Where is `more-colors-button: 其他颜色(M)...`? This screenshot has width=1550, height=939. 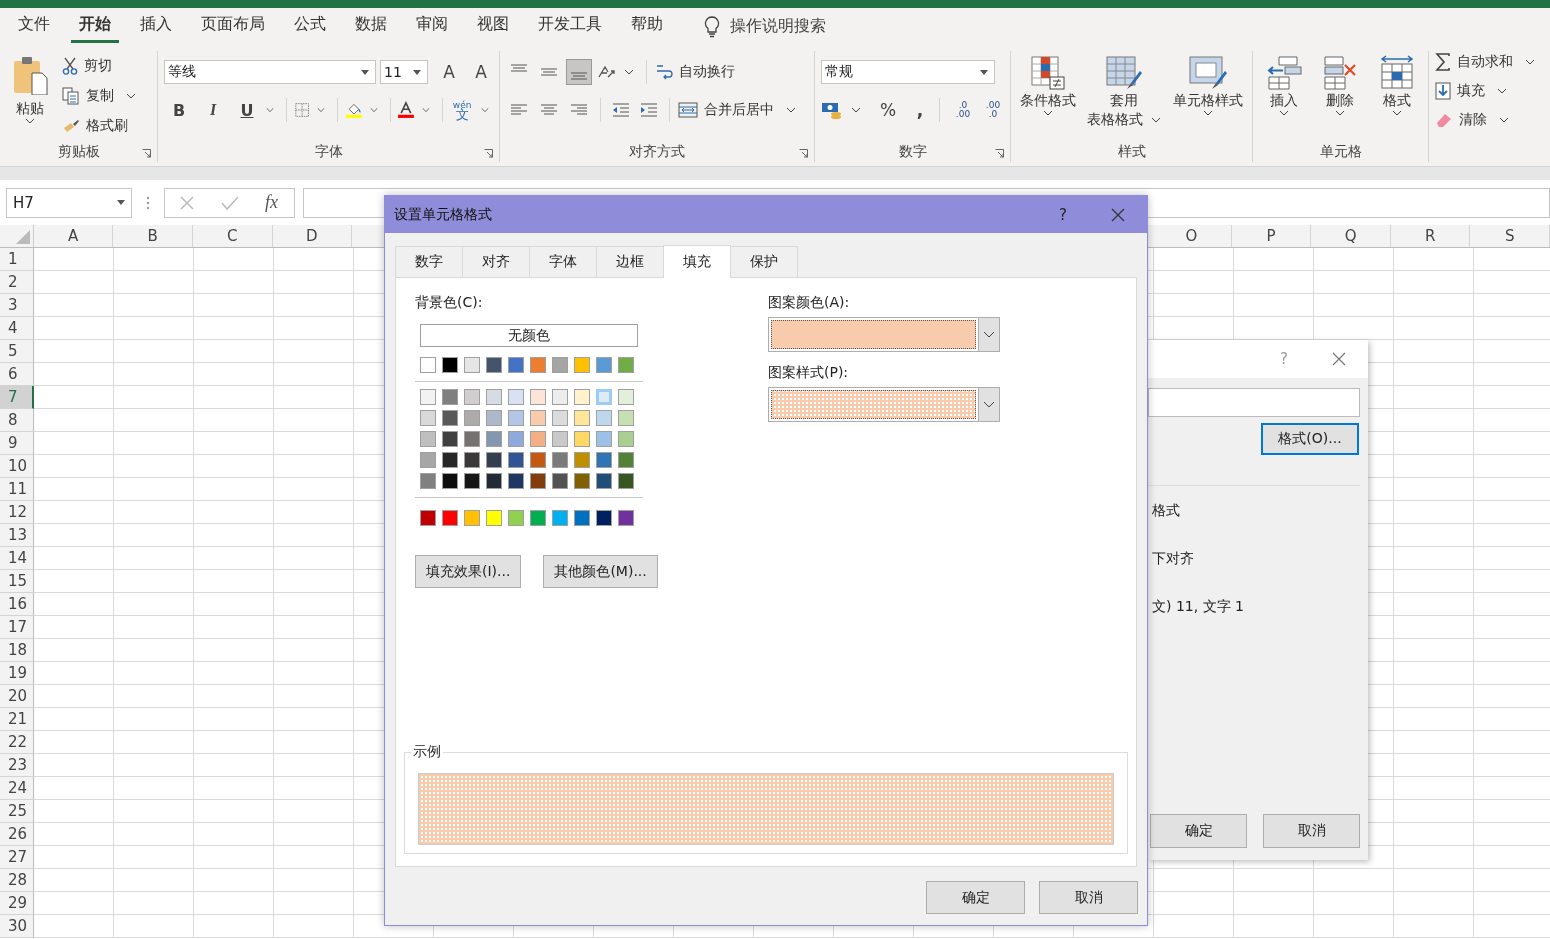
more-colors-button: 其他颜色(M)... is located at coordinates (600, 571).